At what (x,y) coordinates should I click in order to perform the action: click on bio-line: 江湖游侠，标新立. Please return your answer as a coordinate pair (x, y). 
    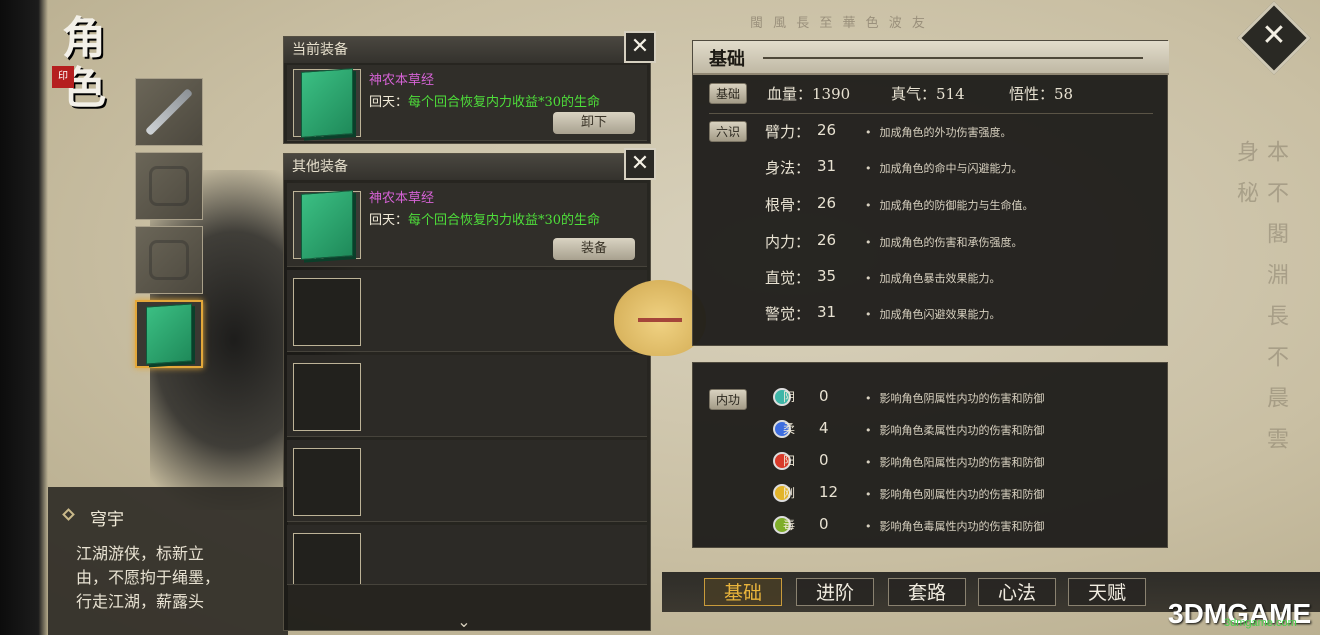
    Looking at the image, I should click on (140, 553).